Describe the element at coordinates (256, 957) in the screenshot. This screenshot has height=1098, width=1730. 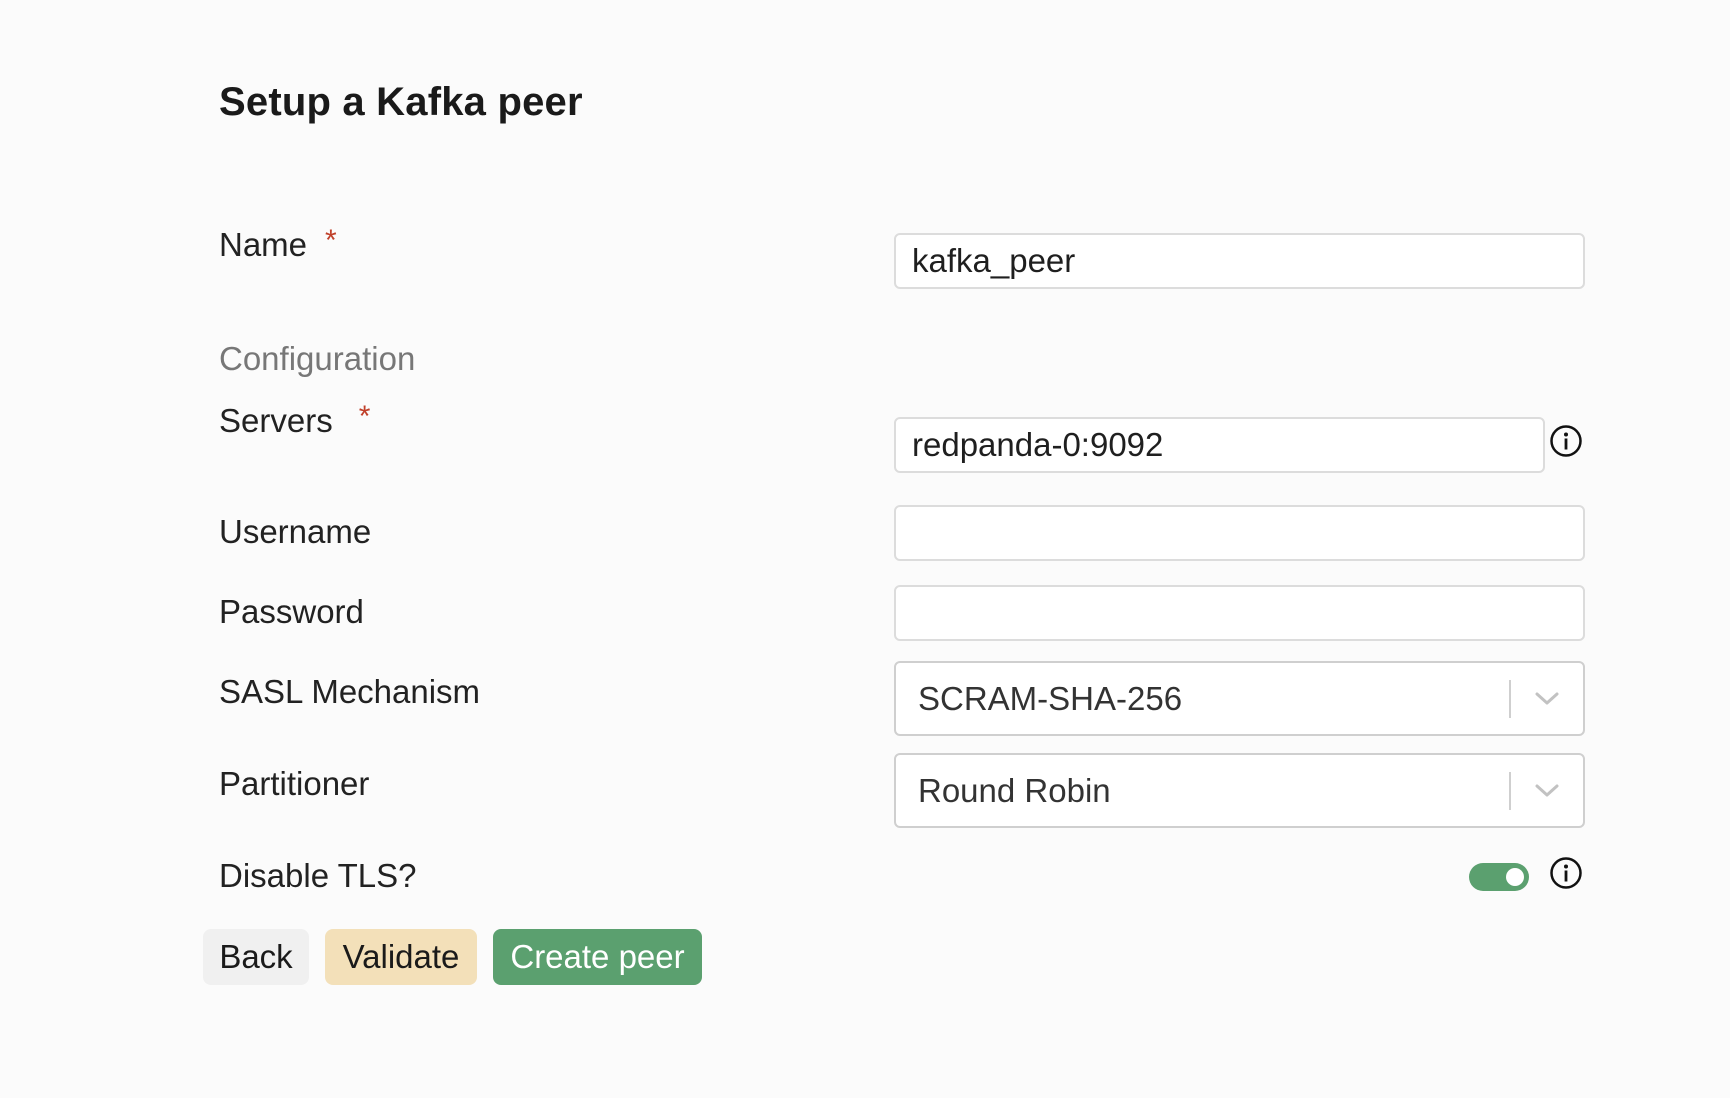
I see `back-button: Back` at that location.